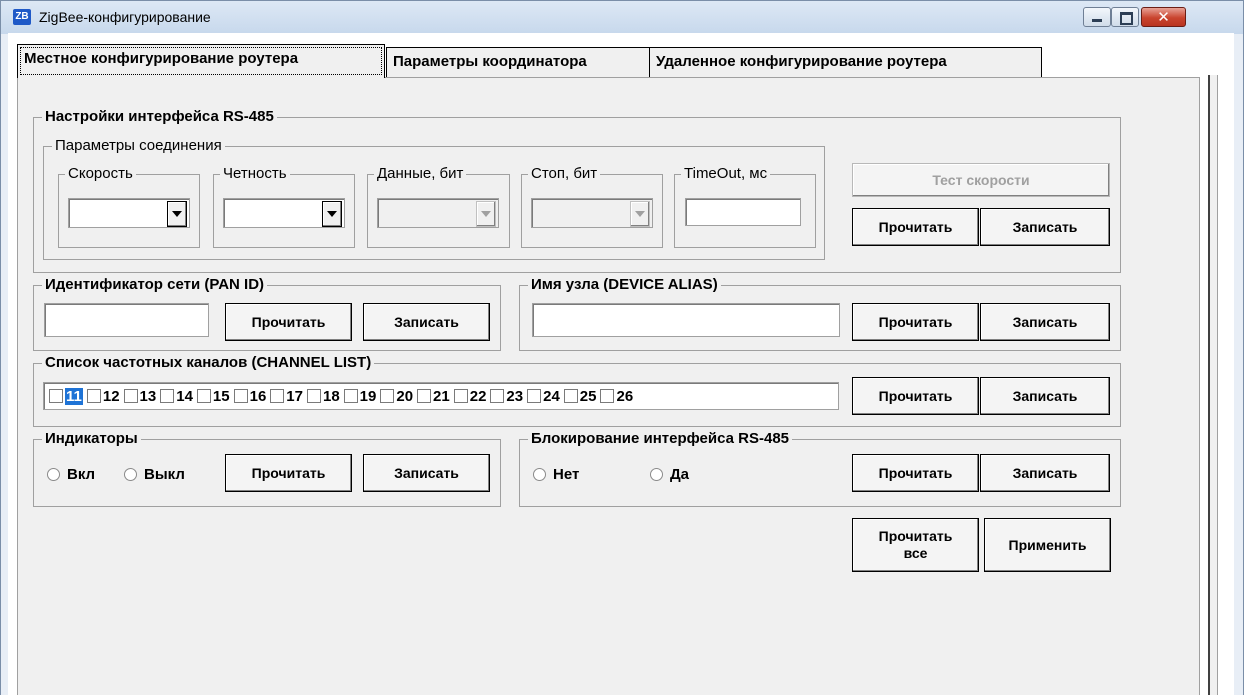  I want to click on device-alias-input, so click(686, 320).